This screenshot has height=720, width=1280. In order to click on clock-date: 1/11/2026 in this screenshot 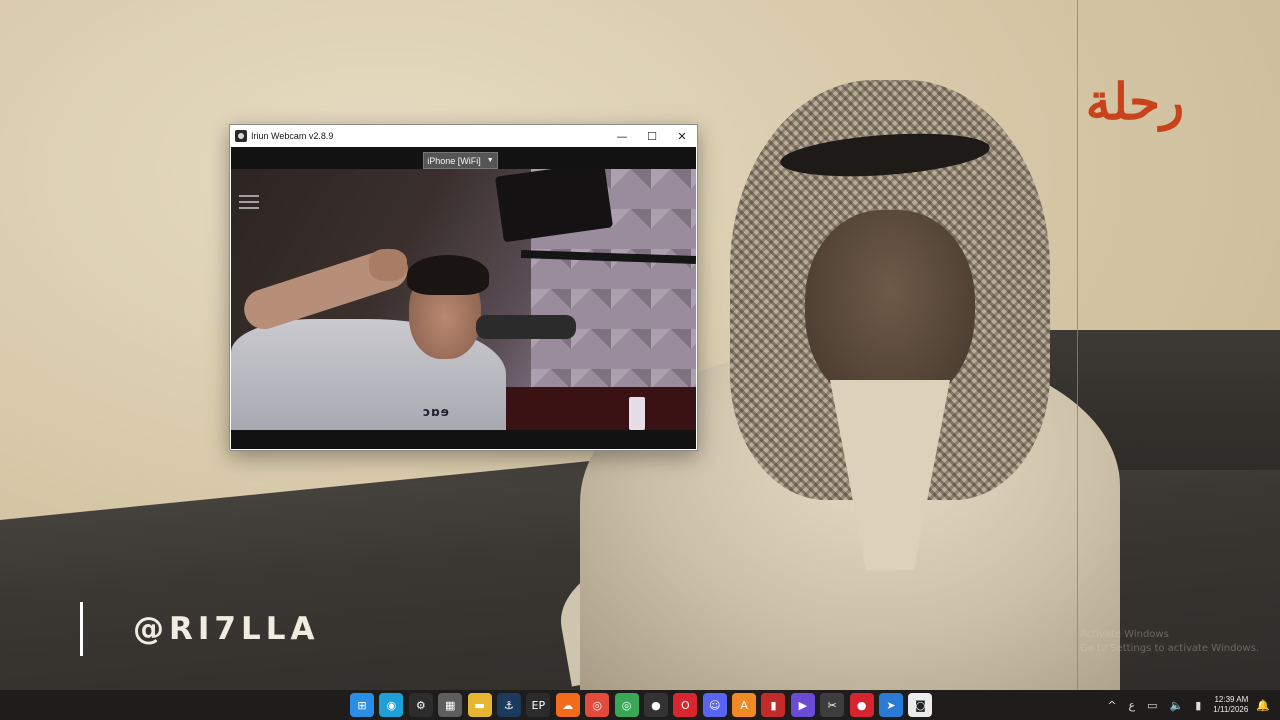, I will do `click(1231, 709)`.